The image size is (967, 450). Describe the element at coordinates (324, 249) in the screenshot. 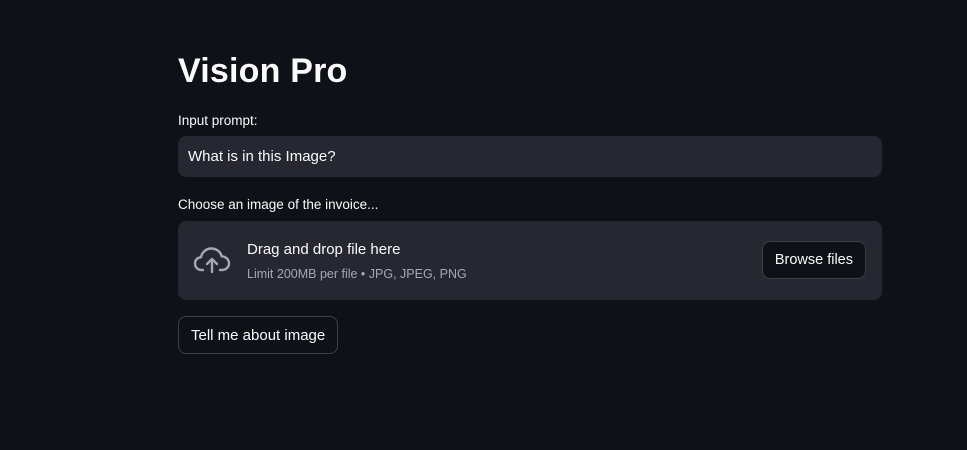

I see `dropzone-instructions: Drag and drop file here` at that location.